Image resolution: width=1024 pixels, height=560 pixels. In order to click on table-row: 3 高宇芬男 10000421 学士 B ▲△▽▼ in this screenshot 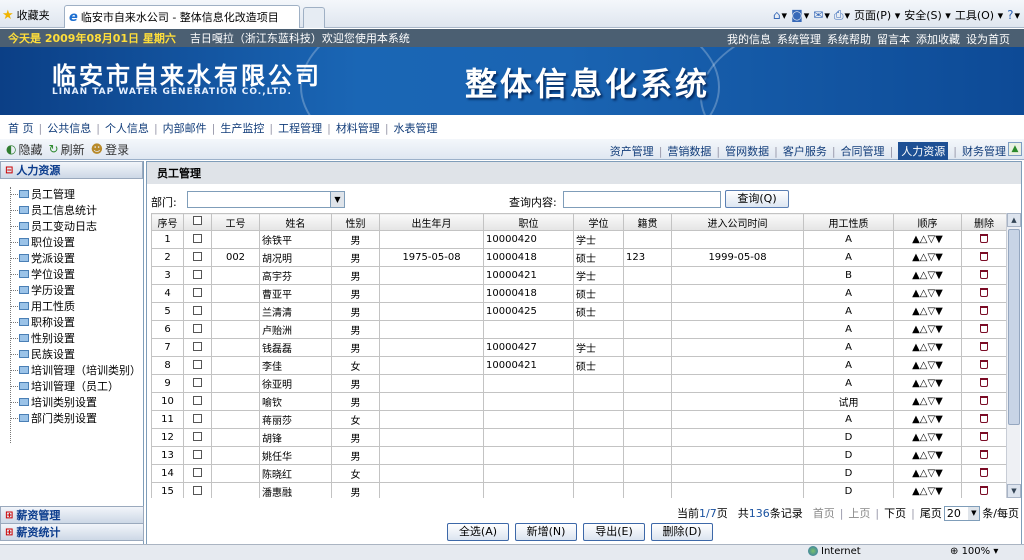, I will do `click(578, 275)`.